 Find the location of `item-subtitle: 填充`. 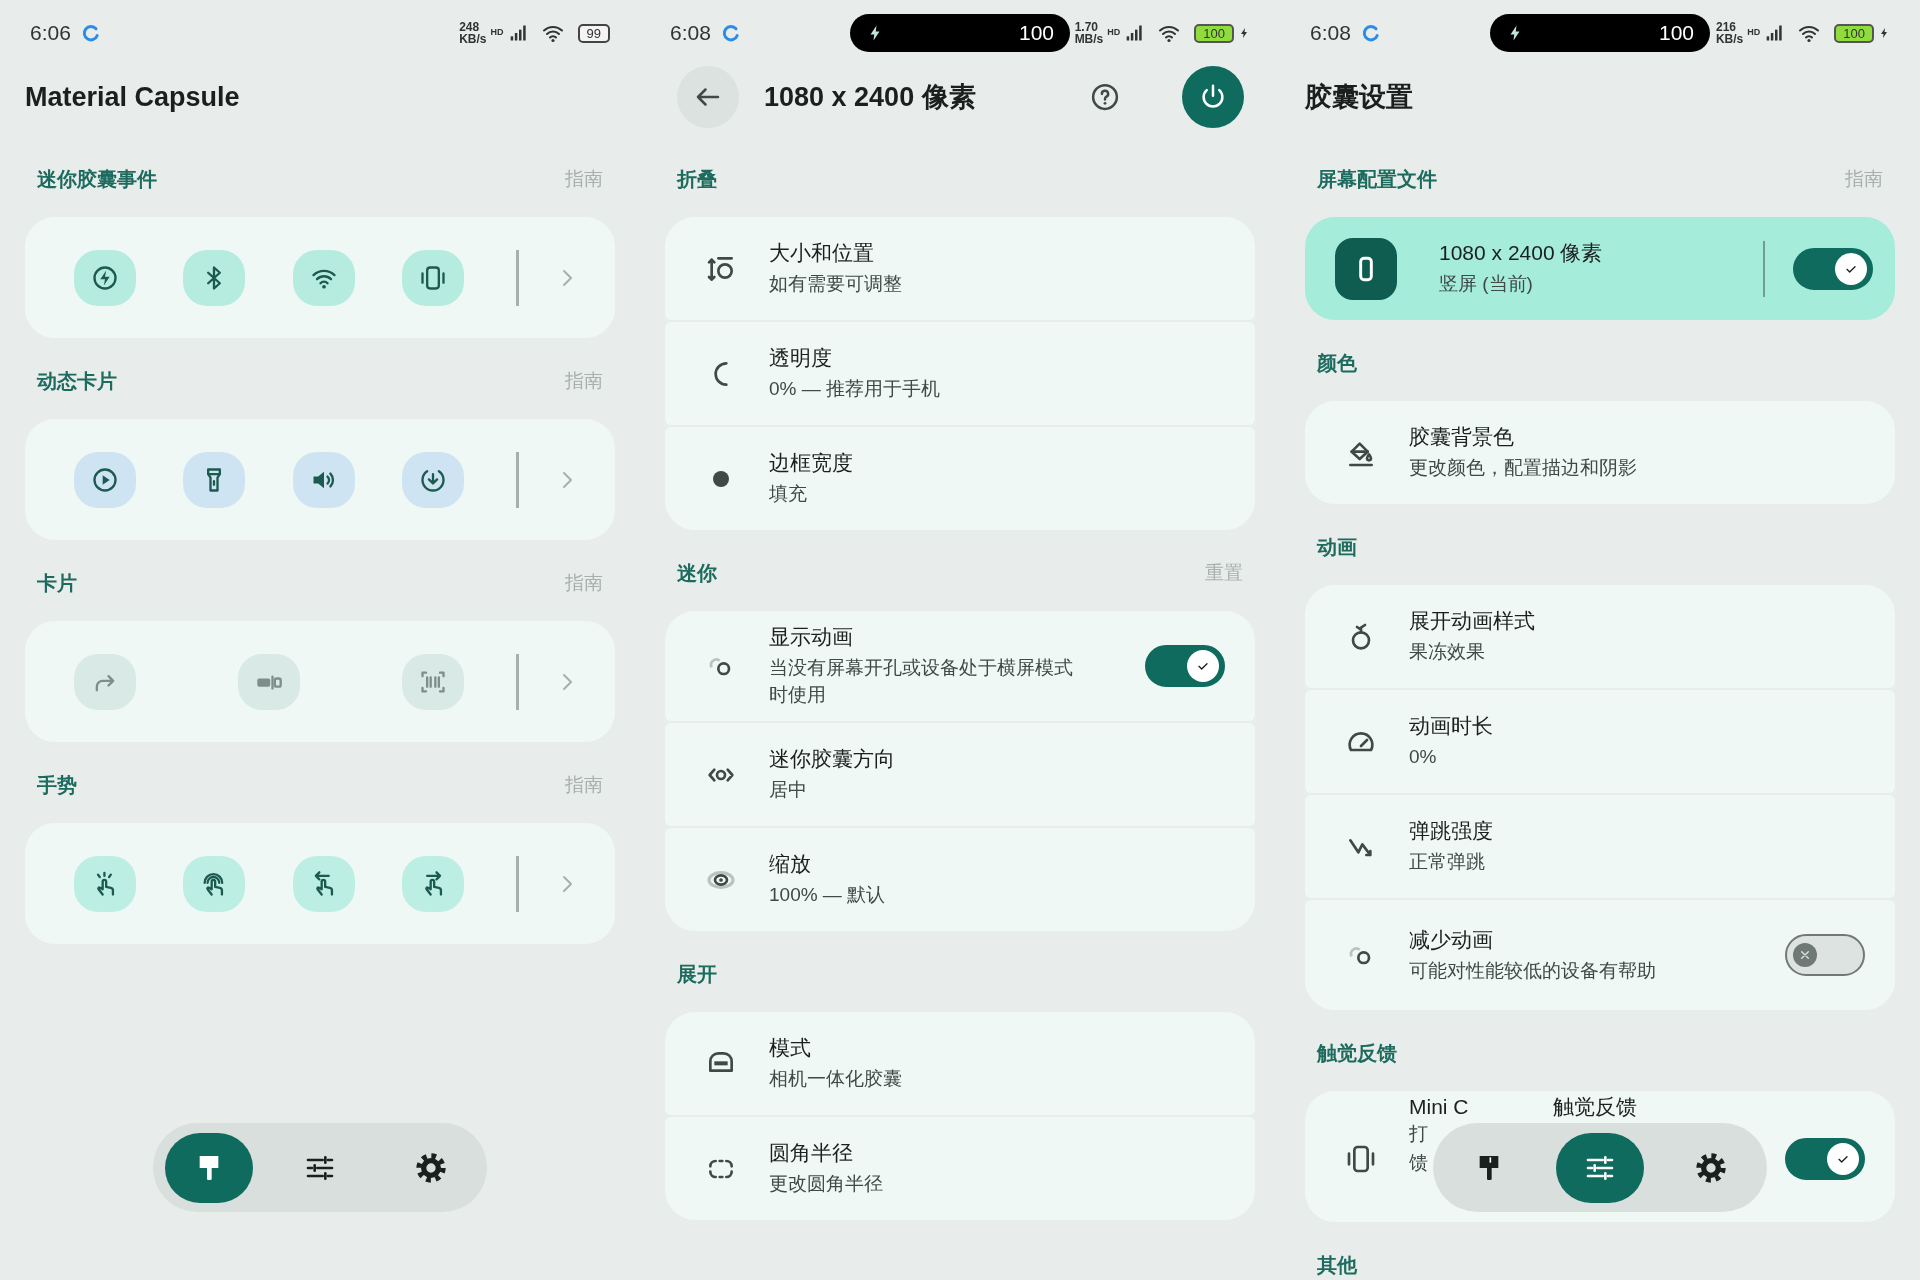

item-subtitle: 填充 is located at coordinates (788, 494).